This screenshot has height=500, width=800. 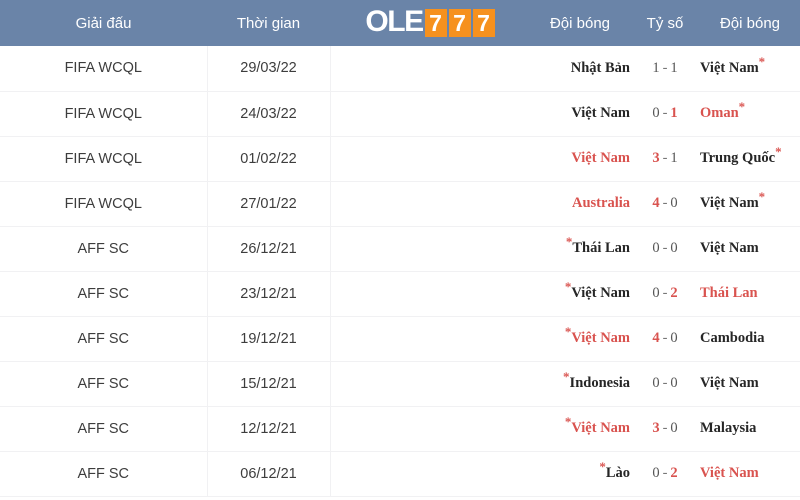 What do you see at coordinates (729, 293) in the screenshot?
I see `away-team-name: Thái Lan` at bounding box center [729, 293].